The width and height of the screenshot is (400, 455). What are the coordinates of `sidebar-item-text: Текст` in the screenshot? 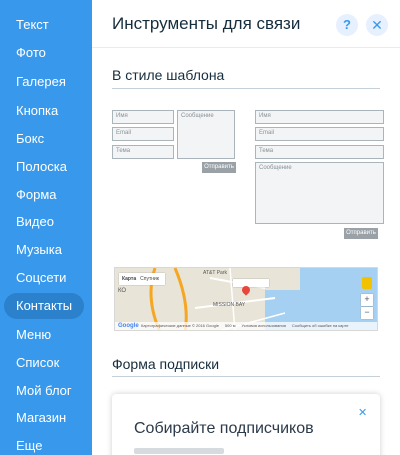 It's located at (44, 25).